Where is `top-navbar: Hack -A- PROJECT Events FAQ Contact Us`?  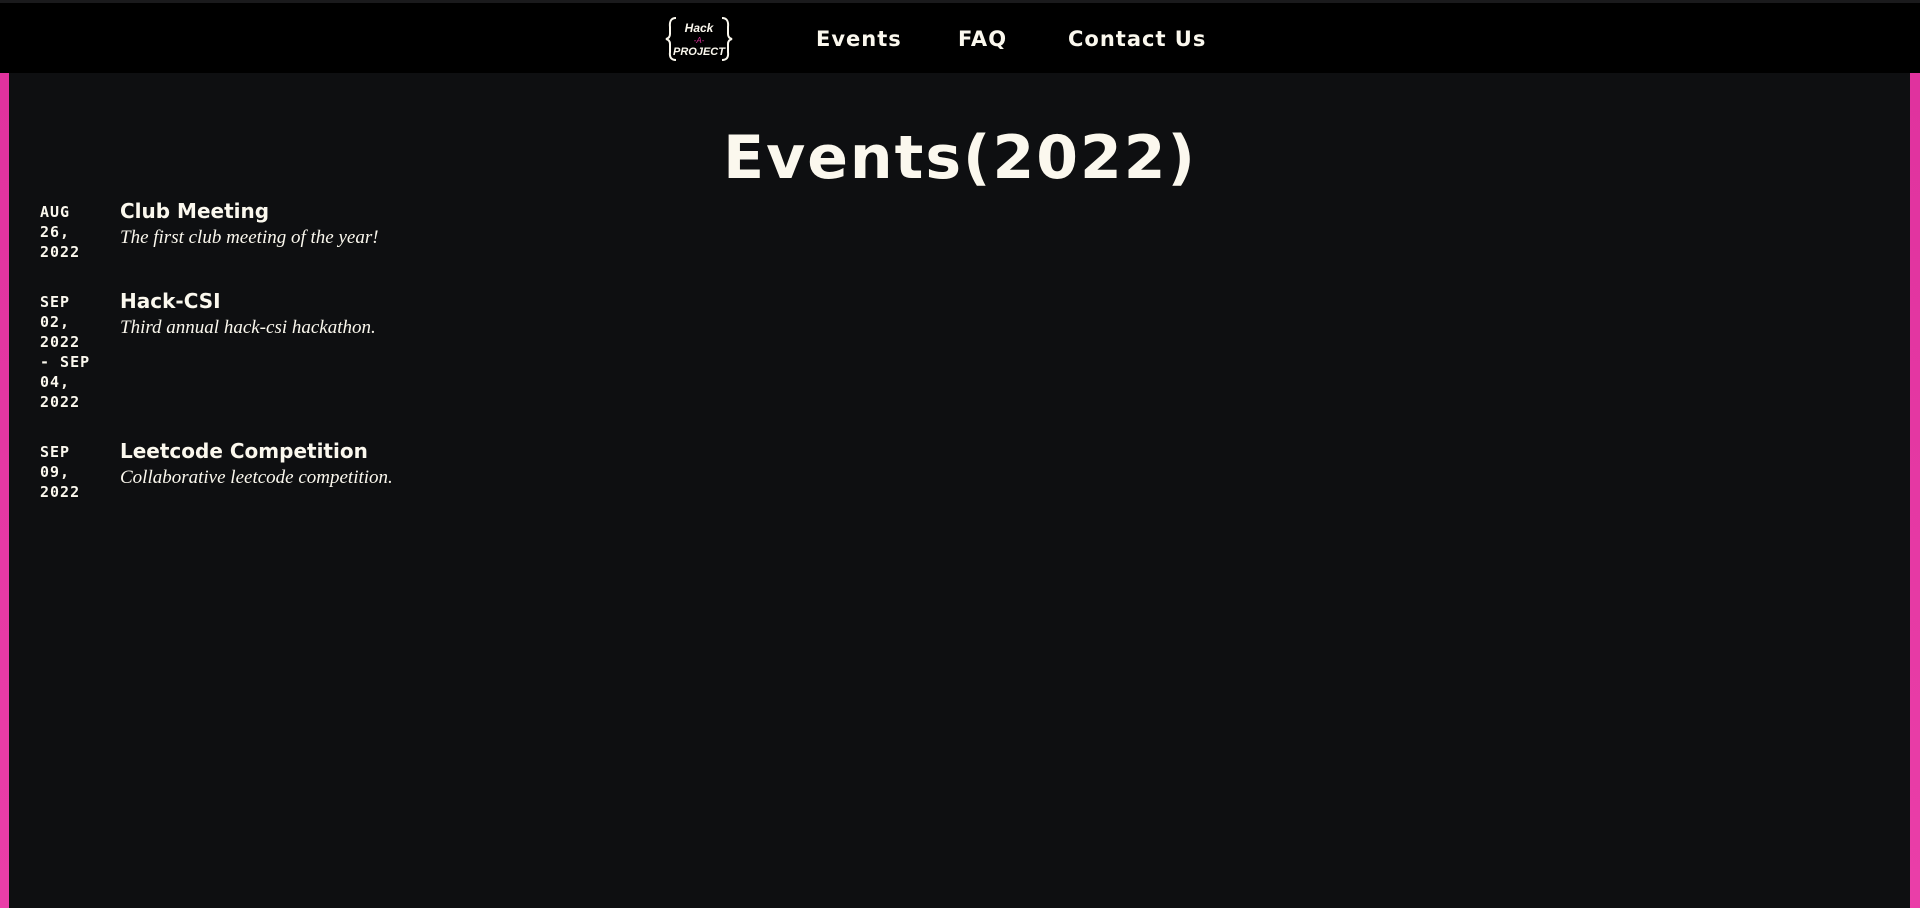 top-navbar: Hack -A- PROJECT Events FAQ Contact Us is located at coordinates (960, 36).